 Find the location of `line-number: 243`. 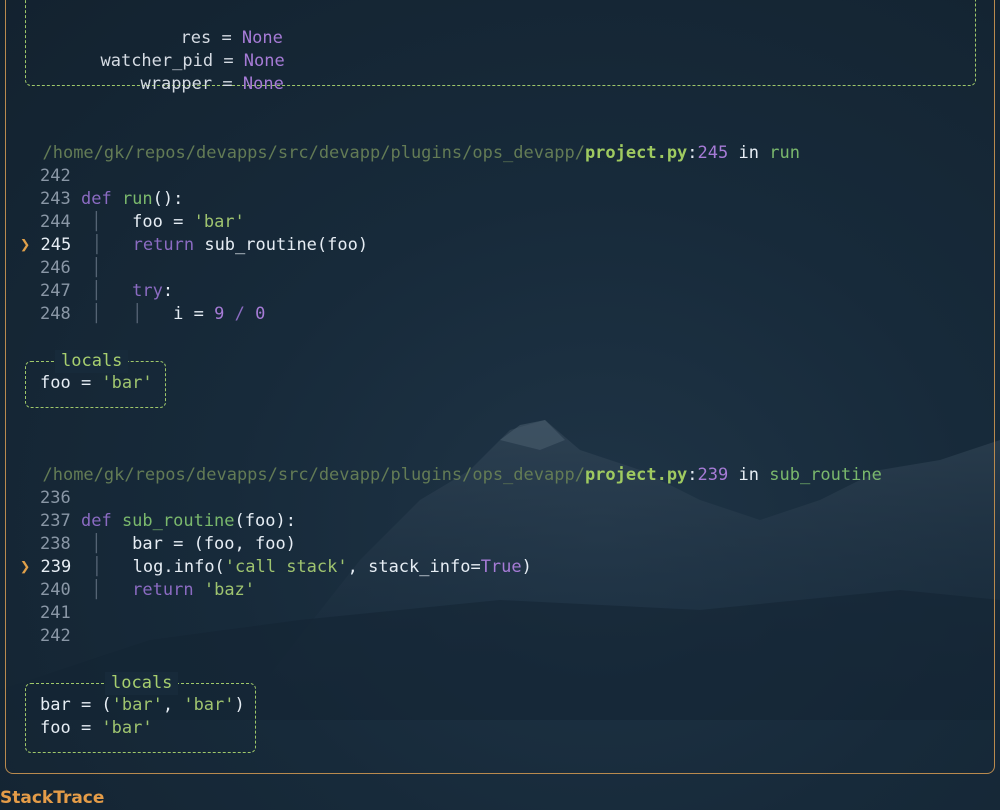

line-number: 243 is located at coordinates (55, 199).